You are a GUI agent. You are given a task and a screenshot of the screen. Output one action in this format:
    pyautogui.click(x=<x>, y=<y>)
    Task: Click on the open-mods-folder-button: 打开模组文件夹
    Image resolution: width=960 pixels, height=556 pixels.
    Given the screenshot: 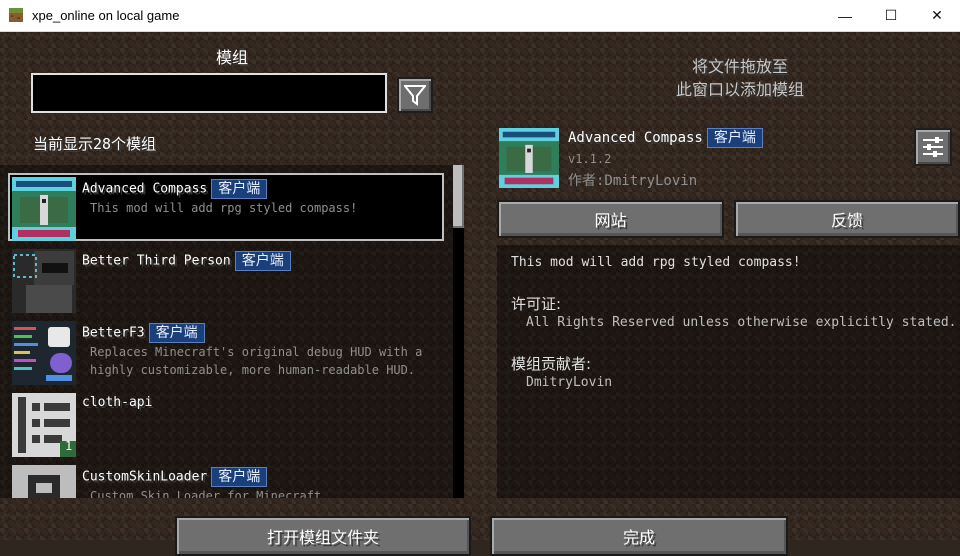 What is the action you would take?
    pyautogui.click(x=323, y=536)
    